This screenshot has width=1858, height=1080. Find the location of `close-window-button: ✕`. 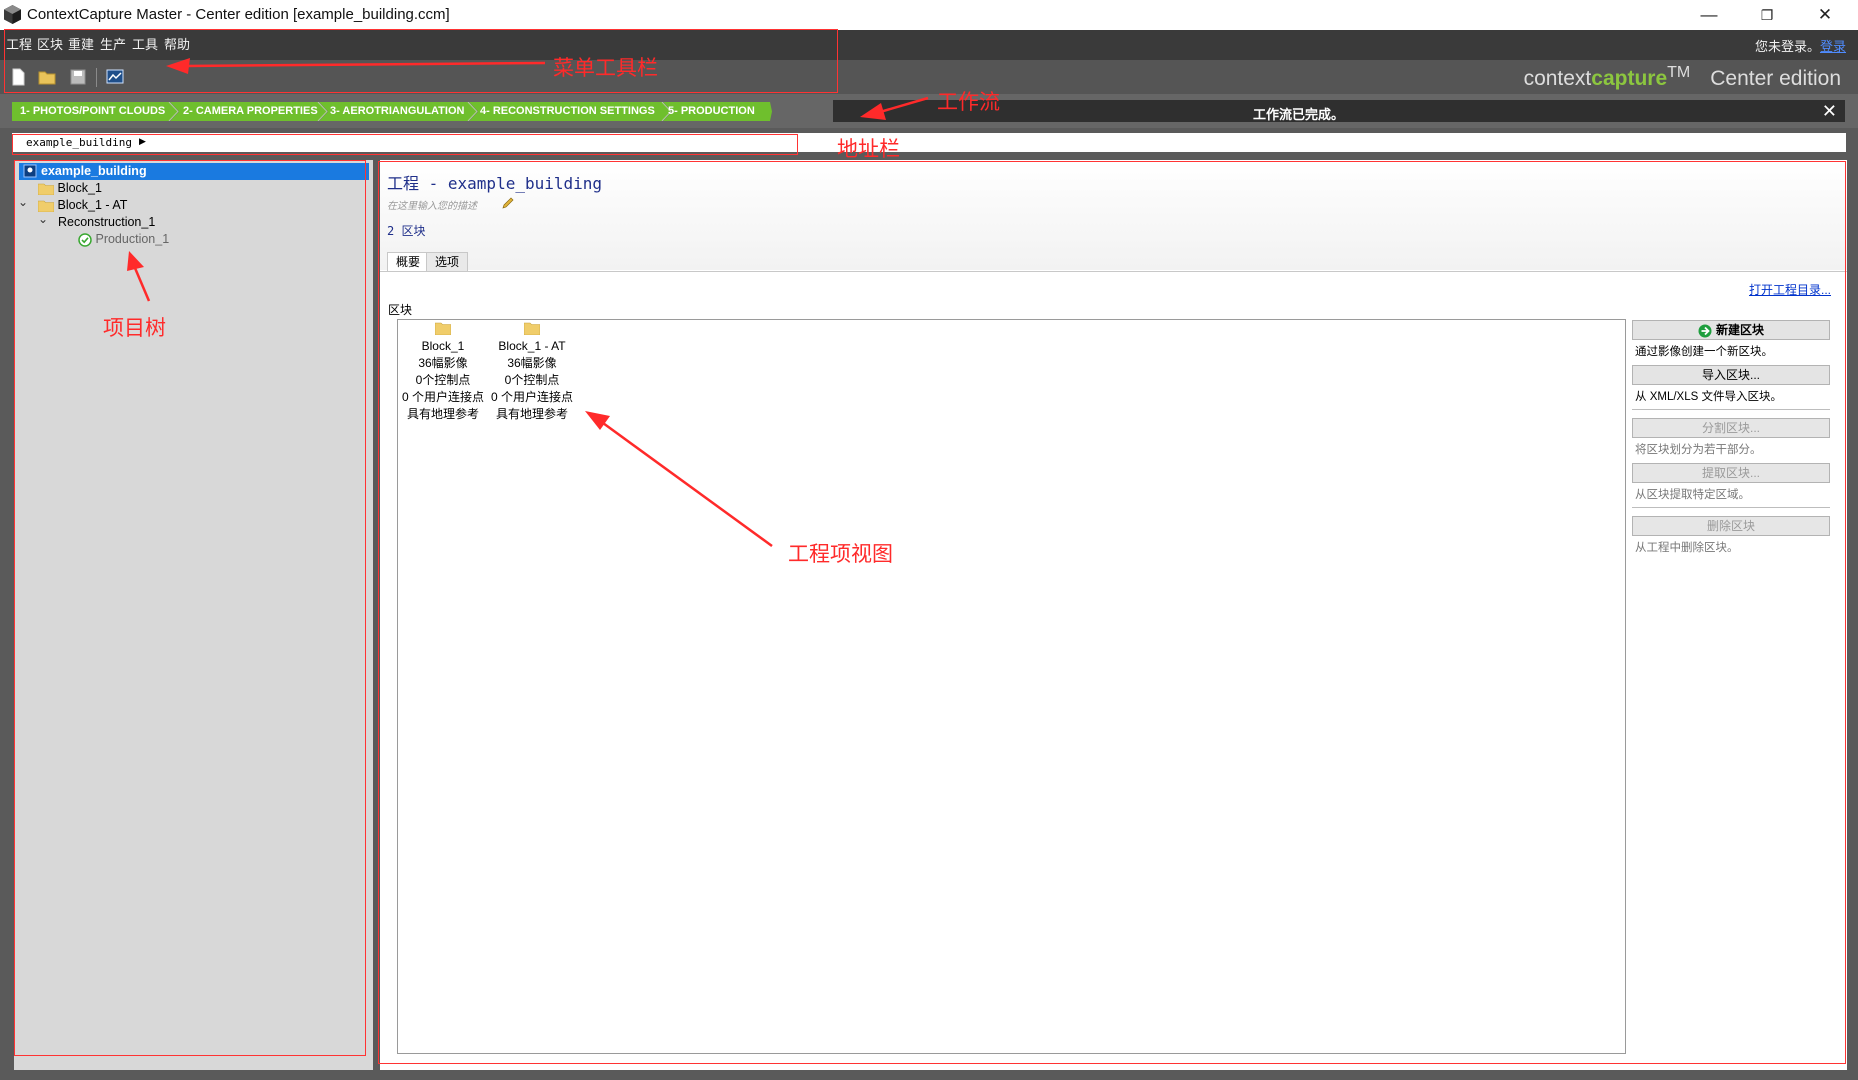

close-window-button: ✕ is located at coordinates (1825, 15).